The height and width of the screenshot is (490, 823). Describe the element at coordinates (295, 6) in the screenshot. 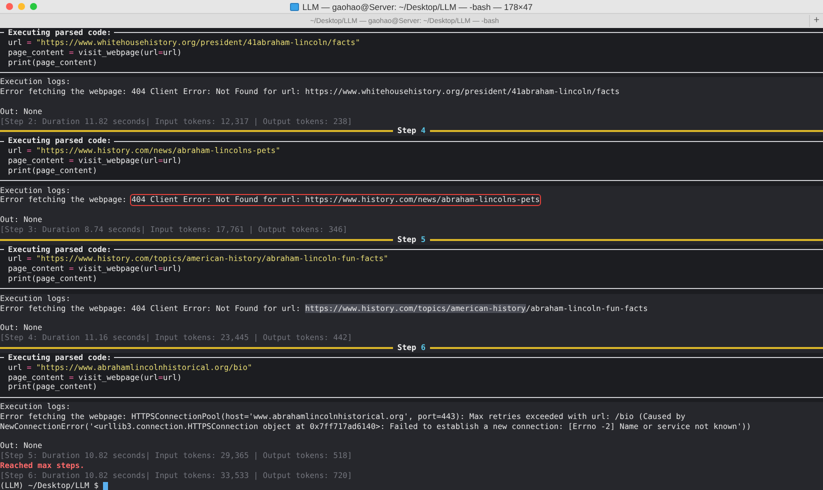

I see `terminal-icon` at that location.